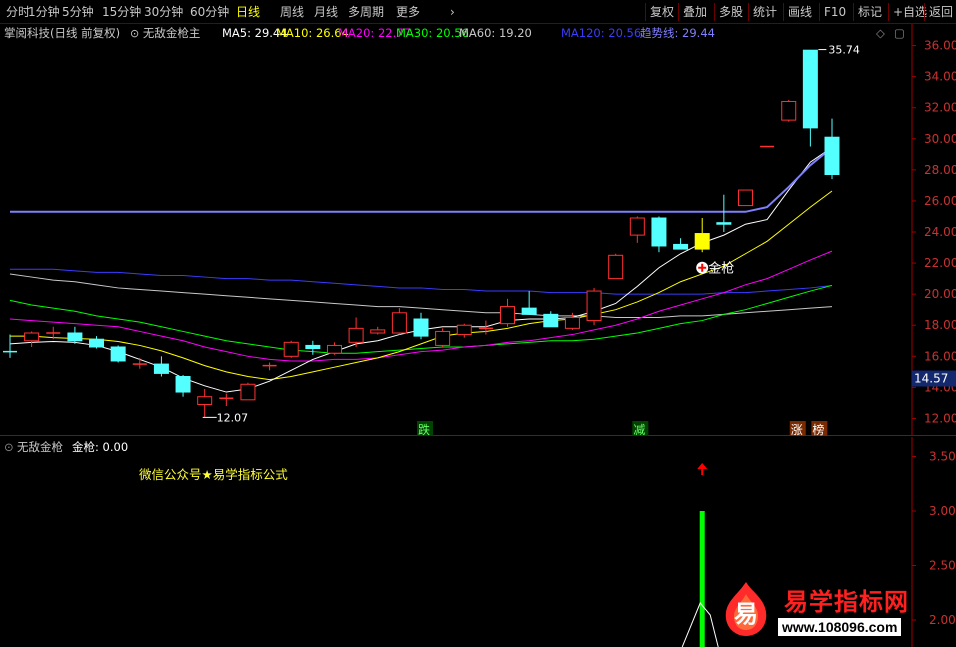 The image size is (956, 647). I want to click on current-price-label: 14.57, so click(931, 379).